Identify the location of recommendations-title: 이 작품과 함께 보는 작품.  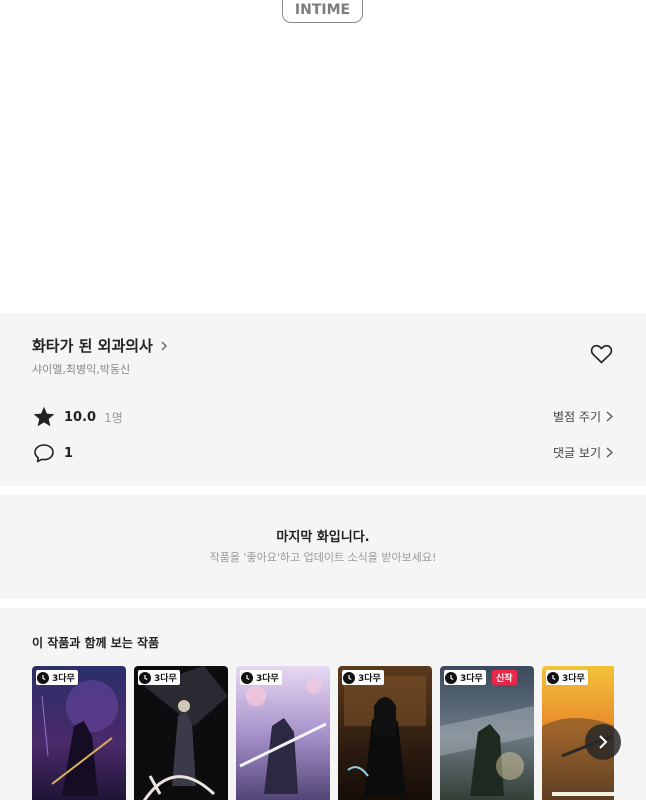
(96, 643).